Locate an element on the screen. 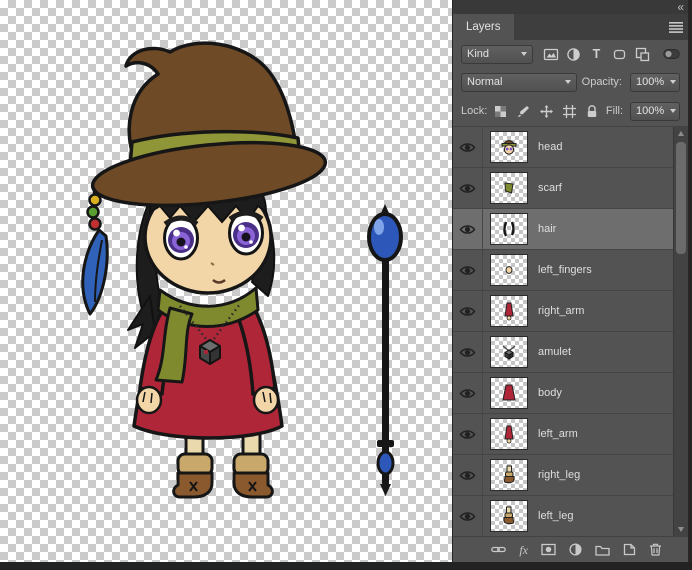 The height and width of the screenshot is (570, 692). kind-filter-value: Kind is located at coordinates (478, 54).